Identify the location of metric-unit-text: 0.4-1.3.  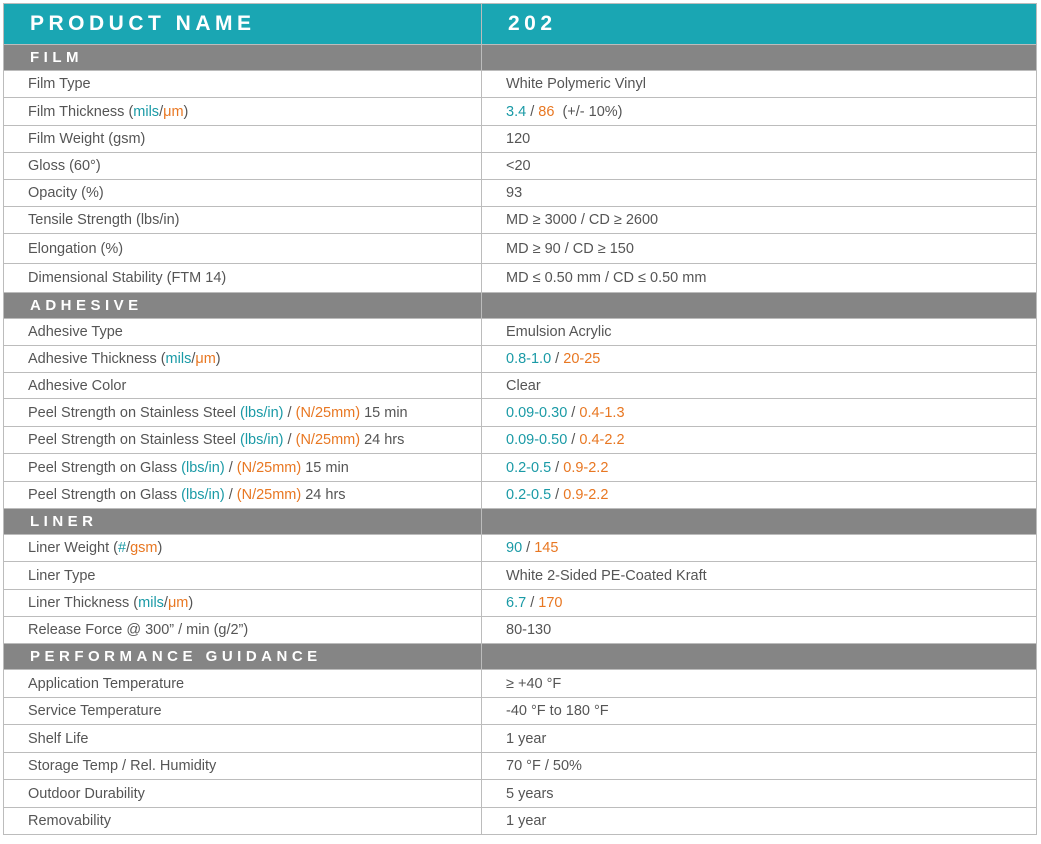
(602, 412).